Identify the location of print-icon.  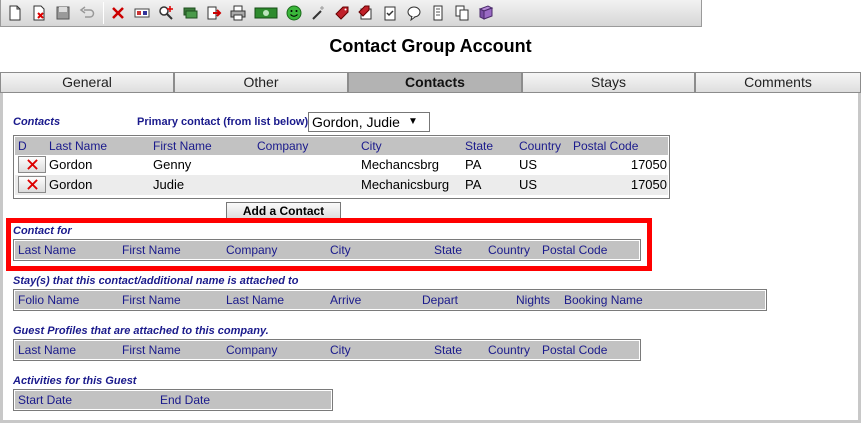
(238, 13).